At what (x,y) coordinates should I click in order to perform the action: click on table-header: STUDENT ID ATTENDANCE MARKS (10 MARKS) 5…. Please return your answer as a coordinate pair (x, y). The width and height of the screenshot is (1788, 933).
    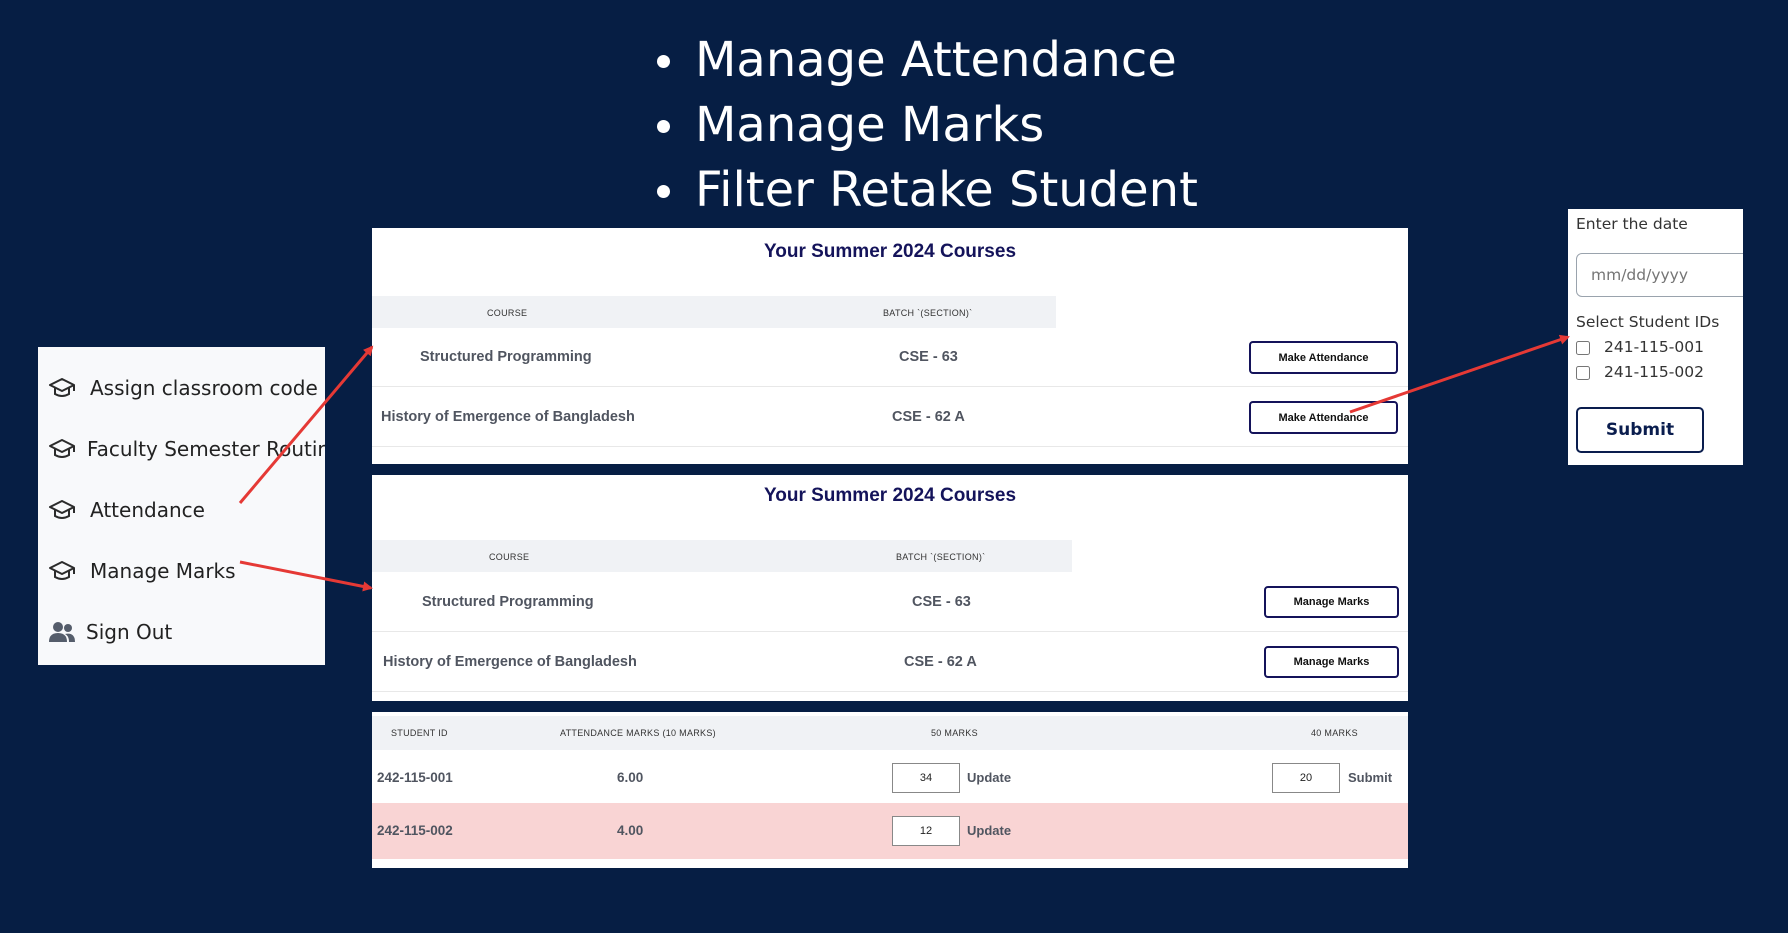
    Looking at the image, I should click on (890, 733).